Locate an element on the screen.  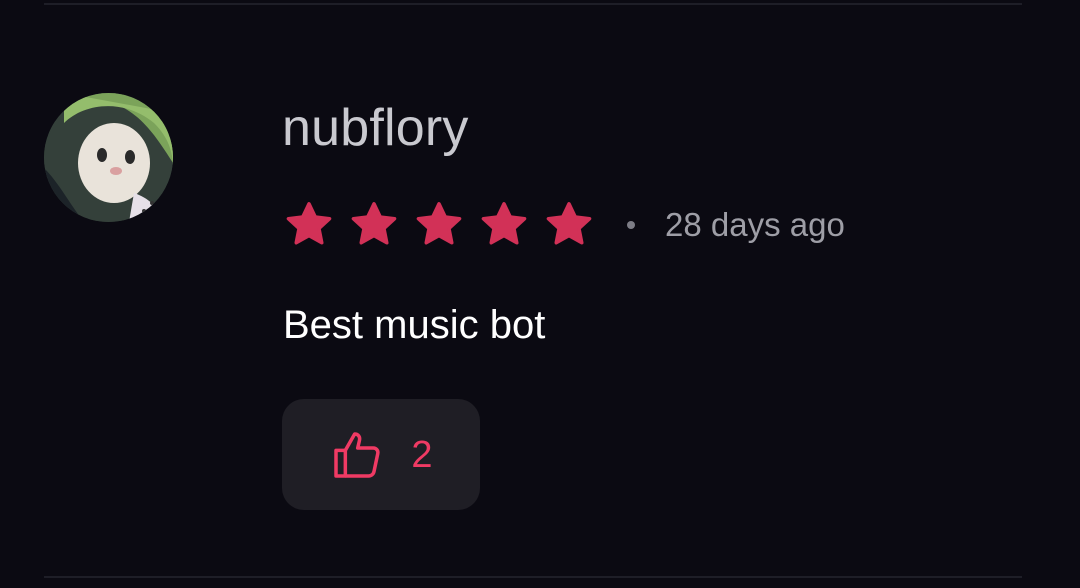
thumbs-up-icon is located at coordinates (357, 454).